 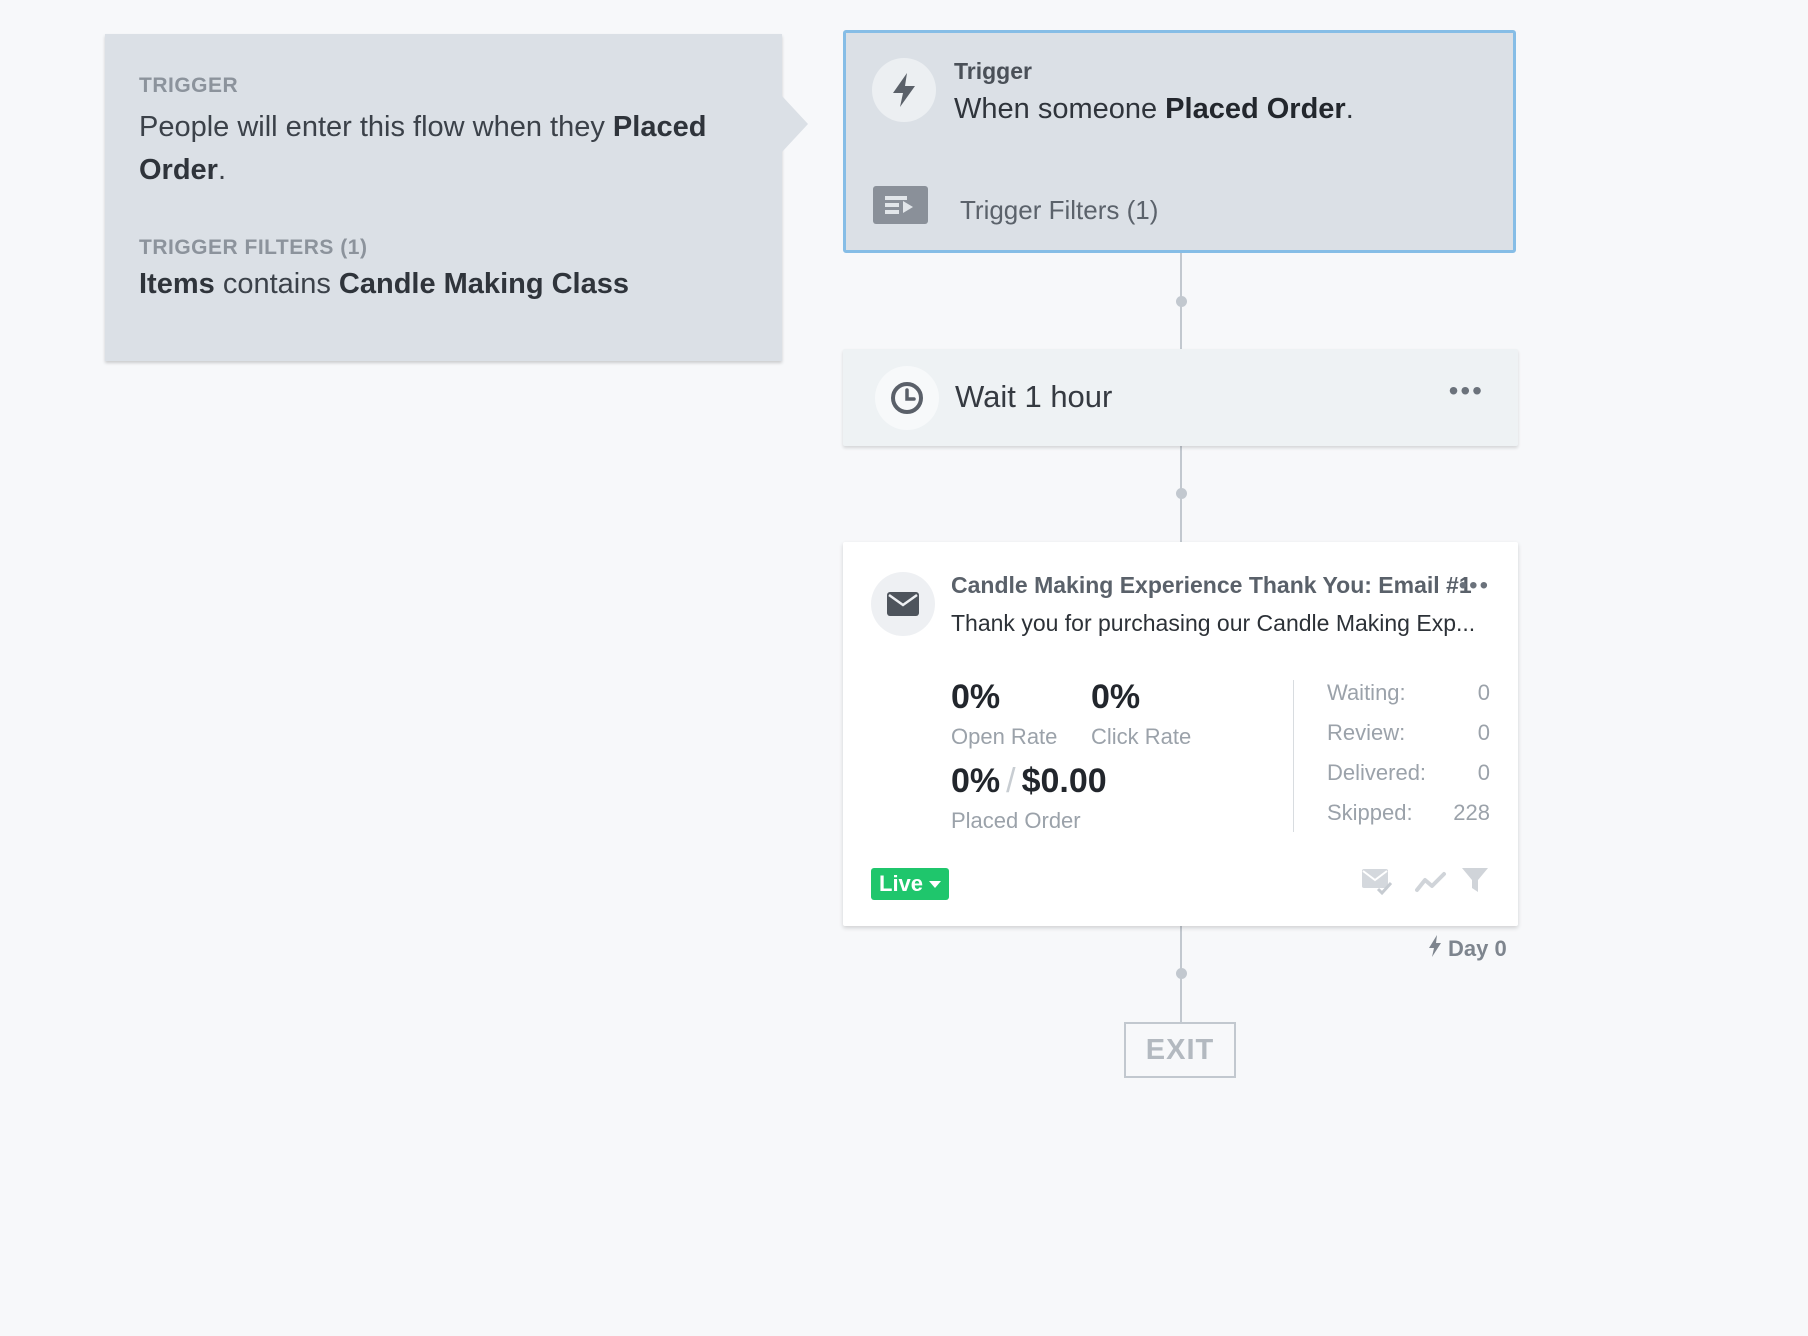 I want to click on delay-day-label: Day 0, so click(x=1467, y=949).